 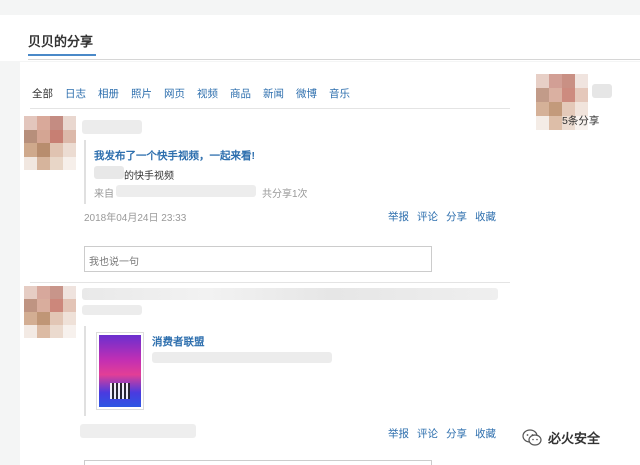 What do you see at coordinates (306, 93) in the screenshot?
I see `tab-weibo: 微博` at bounding box center [306, 93].